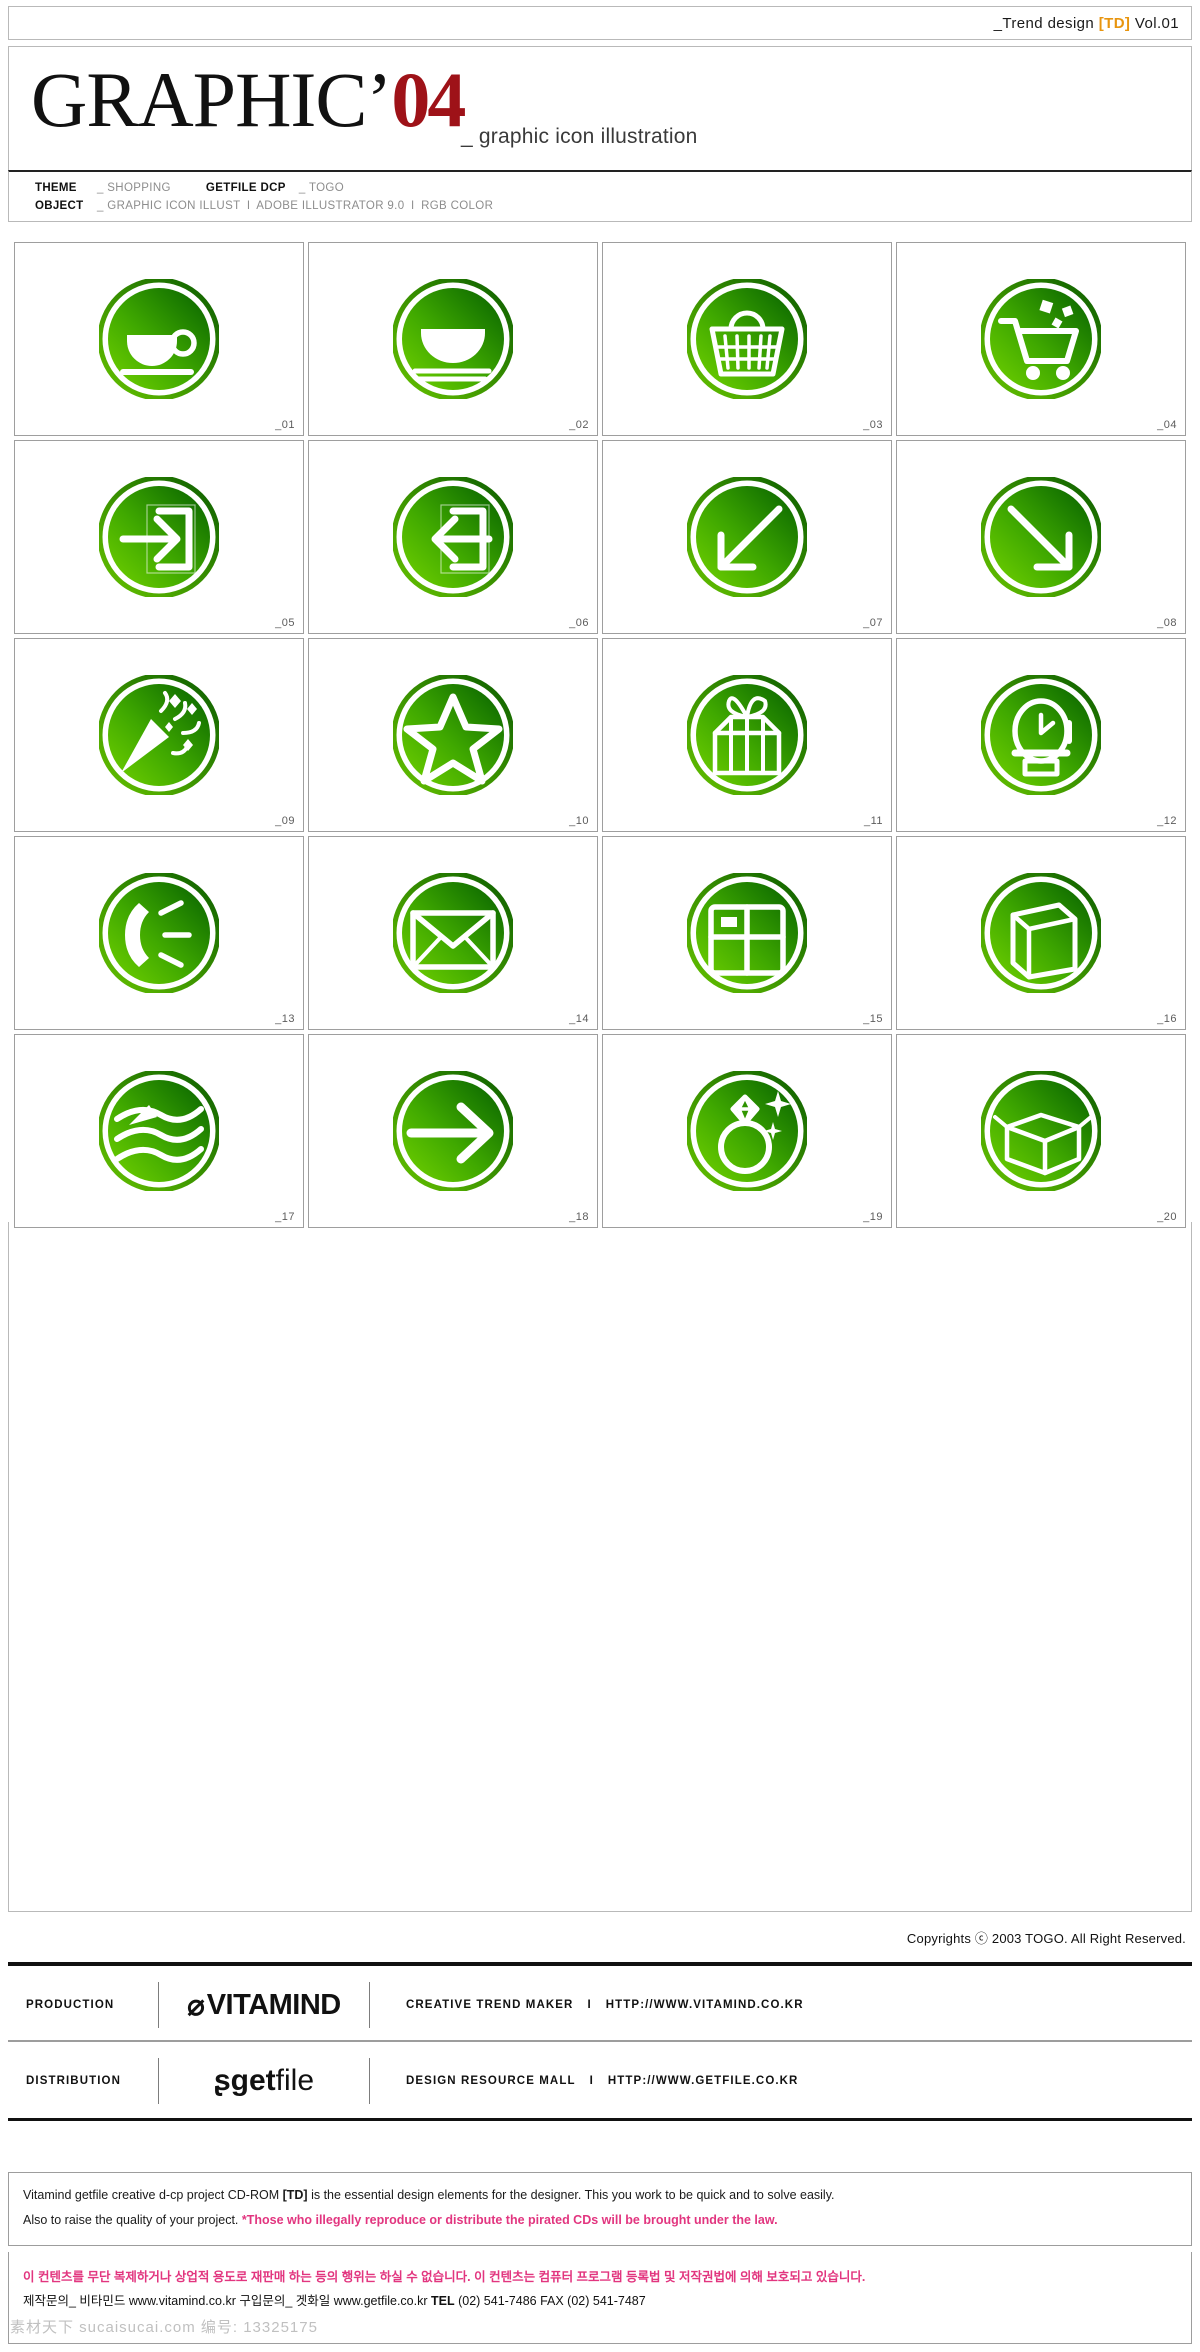 The height and width of the screenshot is (2352, 1200). I want to click on icon-cell: _08, so click(1041, 537).